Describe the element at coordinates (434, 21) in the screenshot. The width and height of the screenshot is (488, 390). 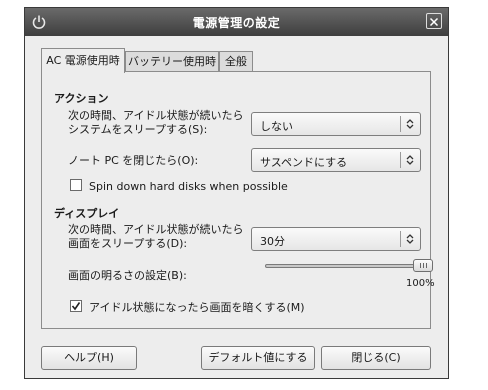
I see `close-icon` at that location.